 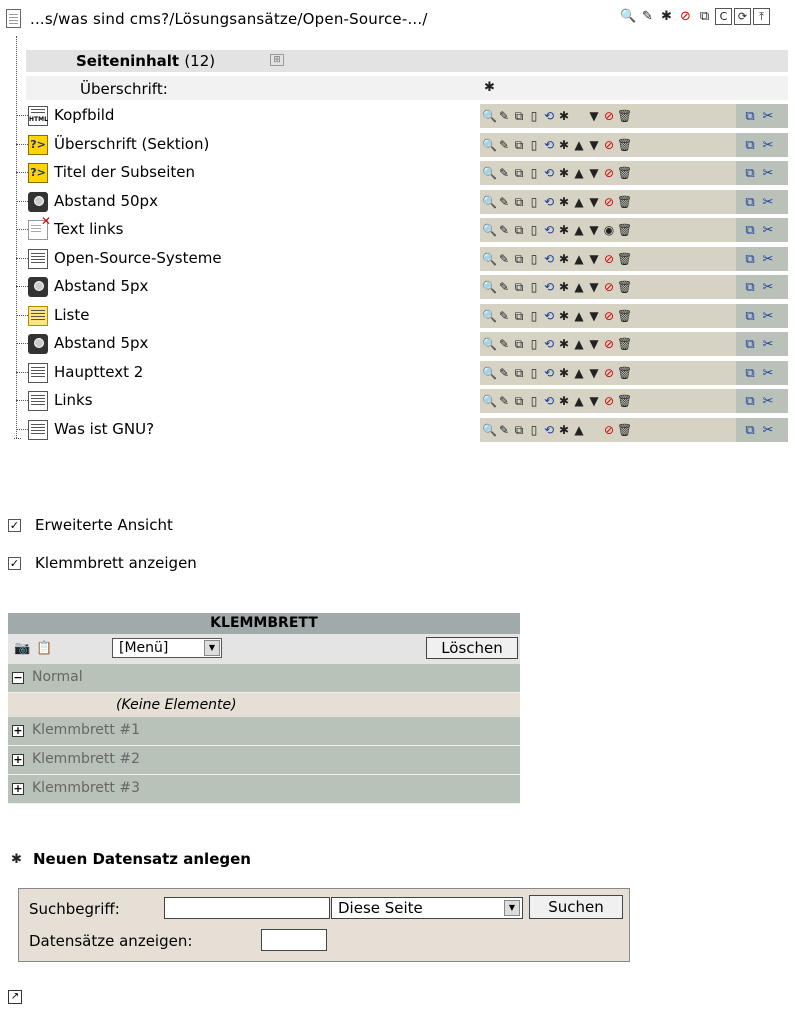 What do you see at coordinates (489, 87) in the screenshot?
I see `new-content-icon: ✱` at bounding box center [489, 87].